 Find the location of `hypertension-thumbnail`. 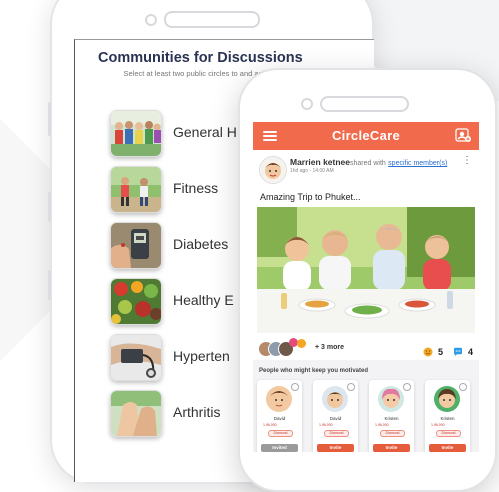

hypertension-thumbnail is located at coordinates (136, 357).